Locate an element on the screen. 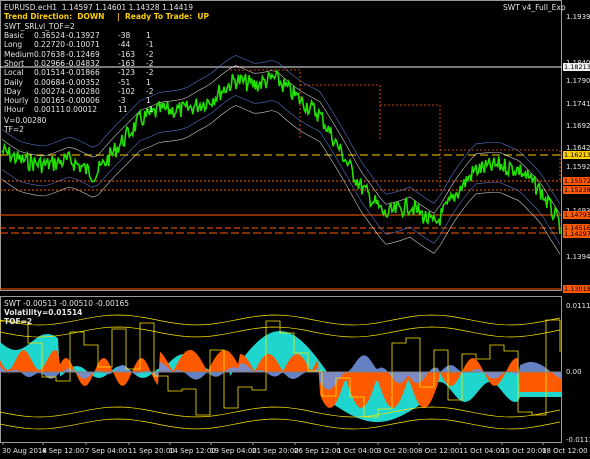  time-axis-label: 11 Sep 20:00 is located at coordinates (151, 451).